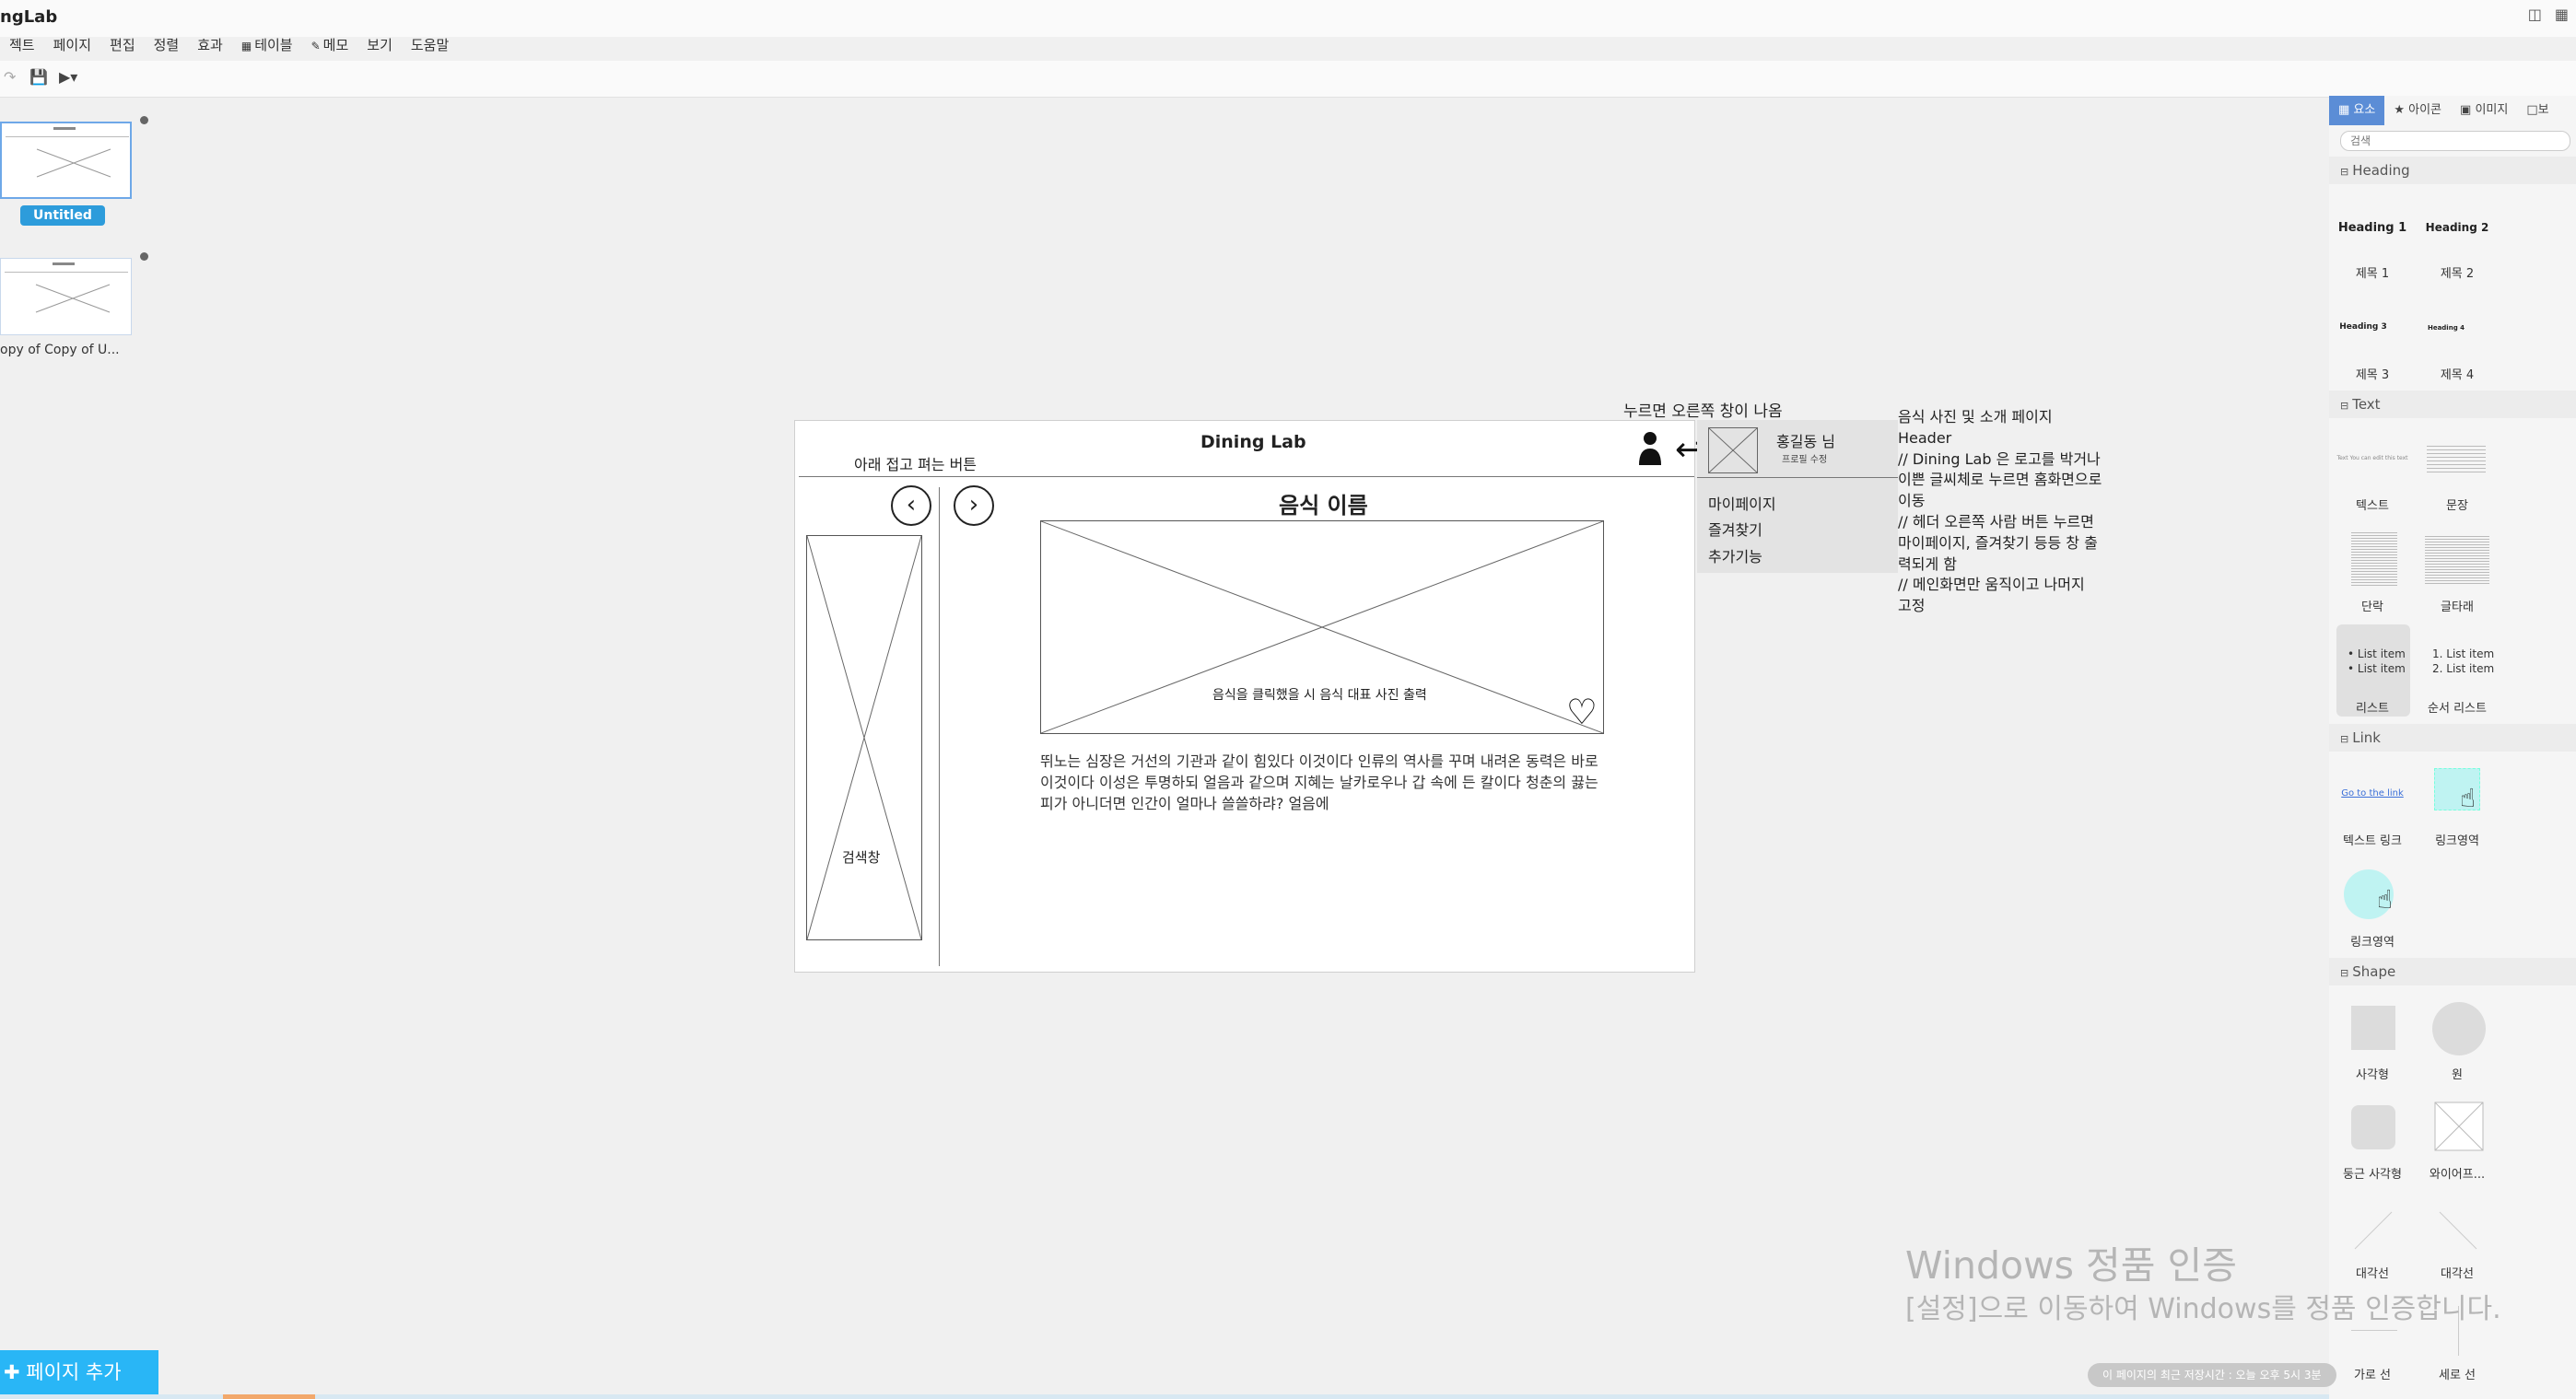 Image resolution: width=2576 pixels, height=1399 pixels. What do you see at coordinates (430, 46) in the screenshot?
I see `menu-help: 도움말` at bounding box center [430, 46].